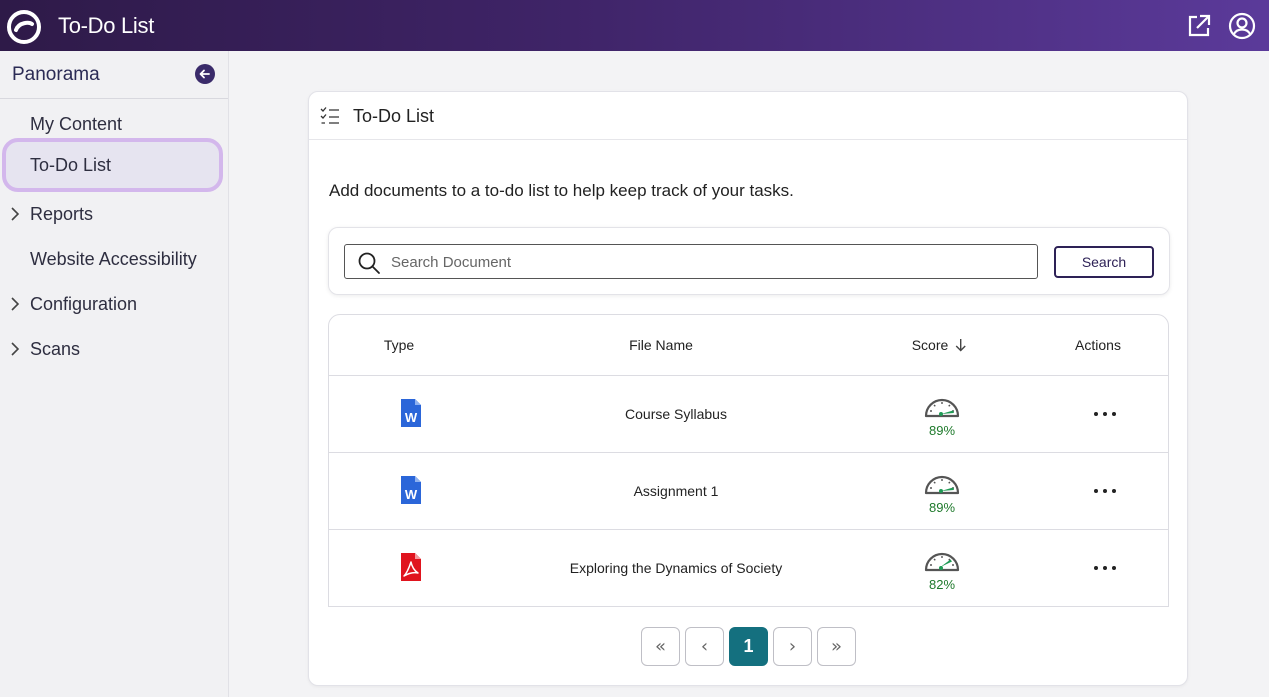 The image size is (1269, 697). What do you see at coordinates (114, 214) in the screenshot?
I see `sidebar-item-reports: Reports` at bounding box center [114, 214].